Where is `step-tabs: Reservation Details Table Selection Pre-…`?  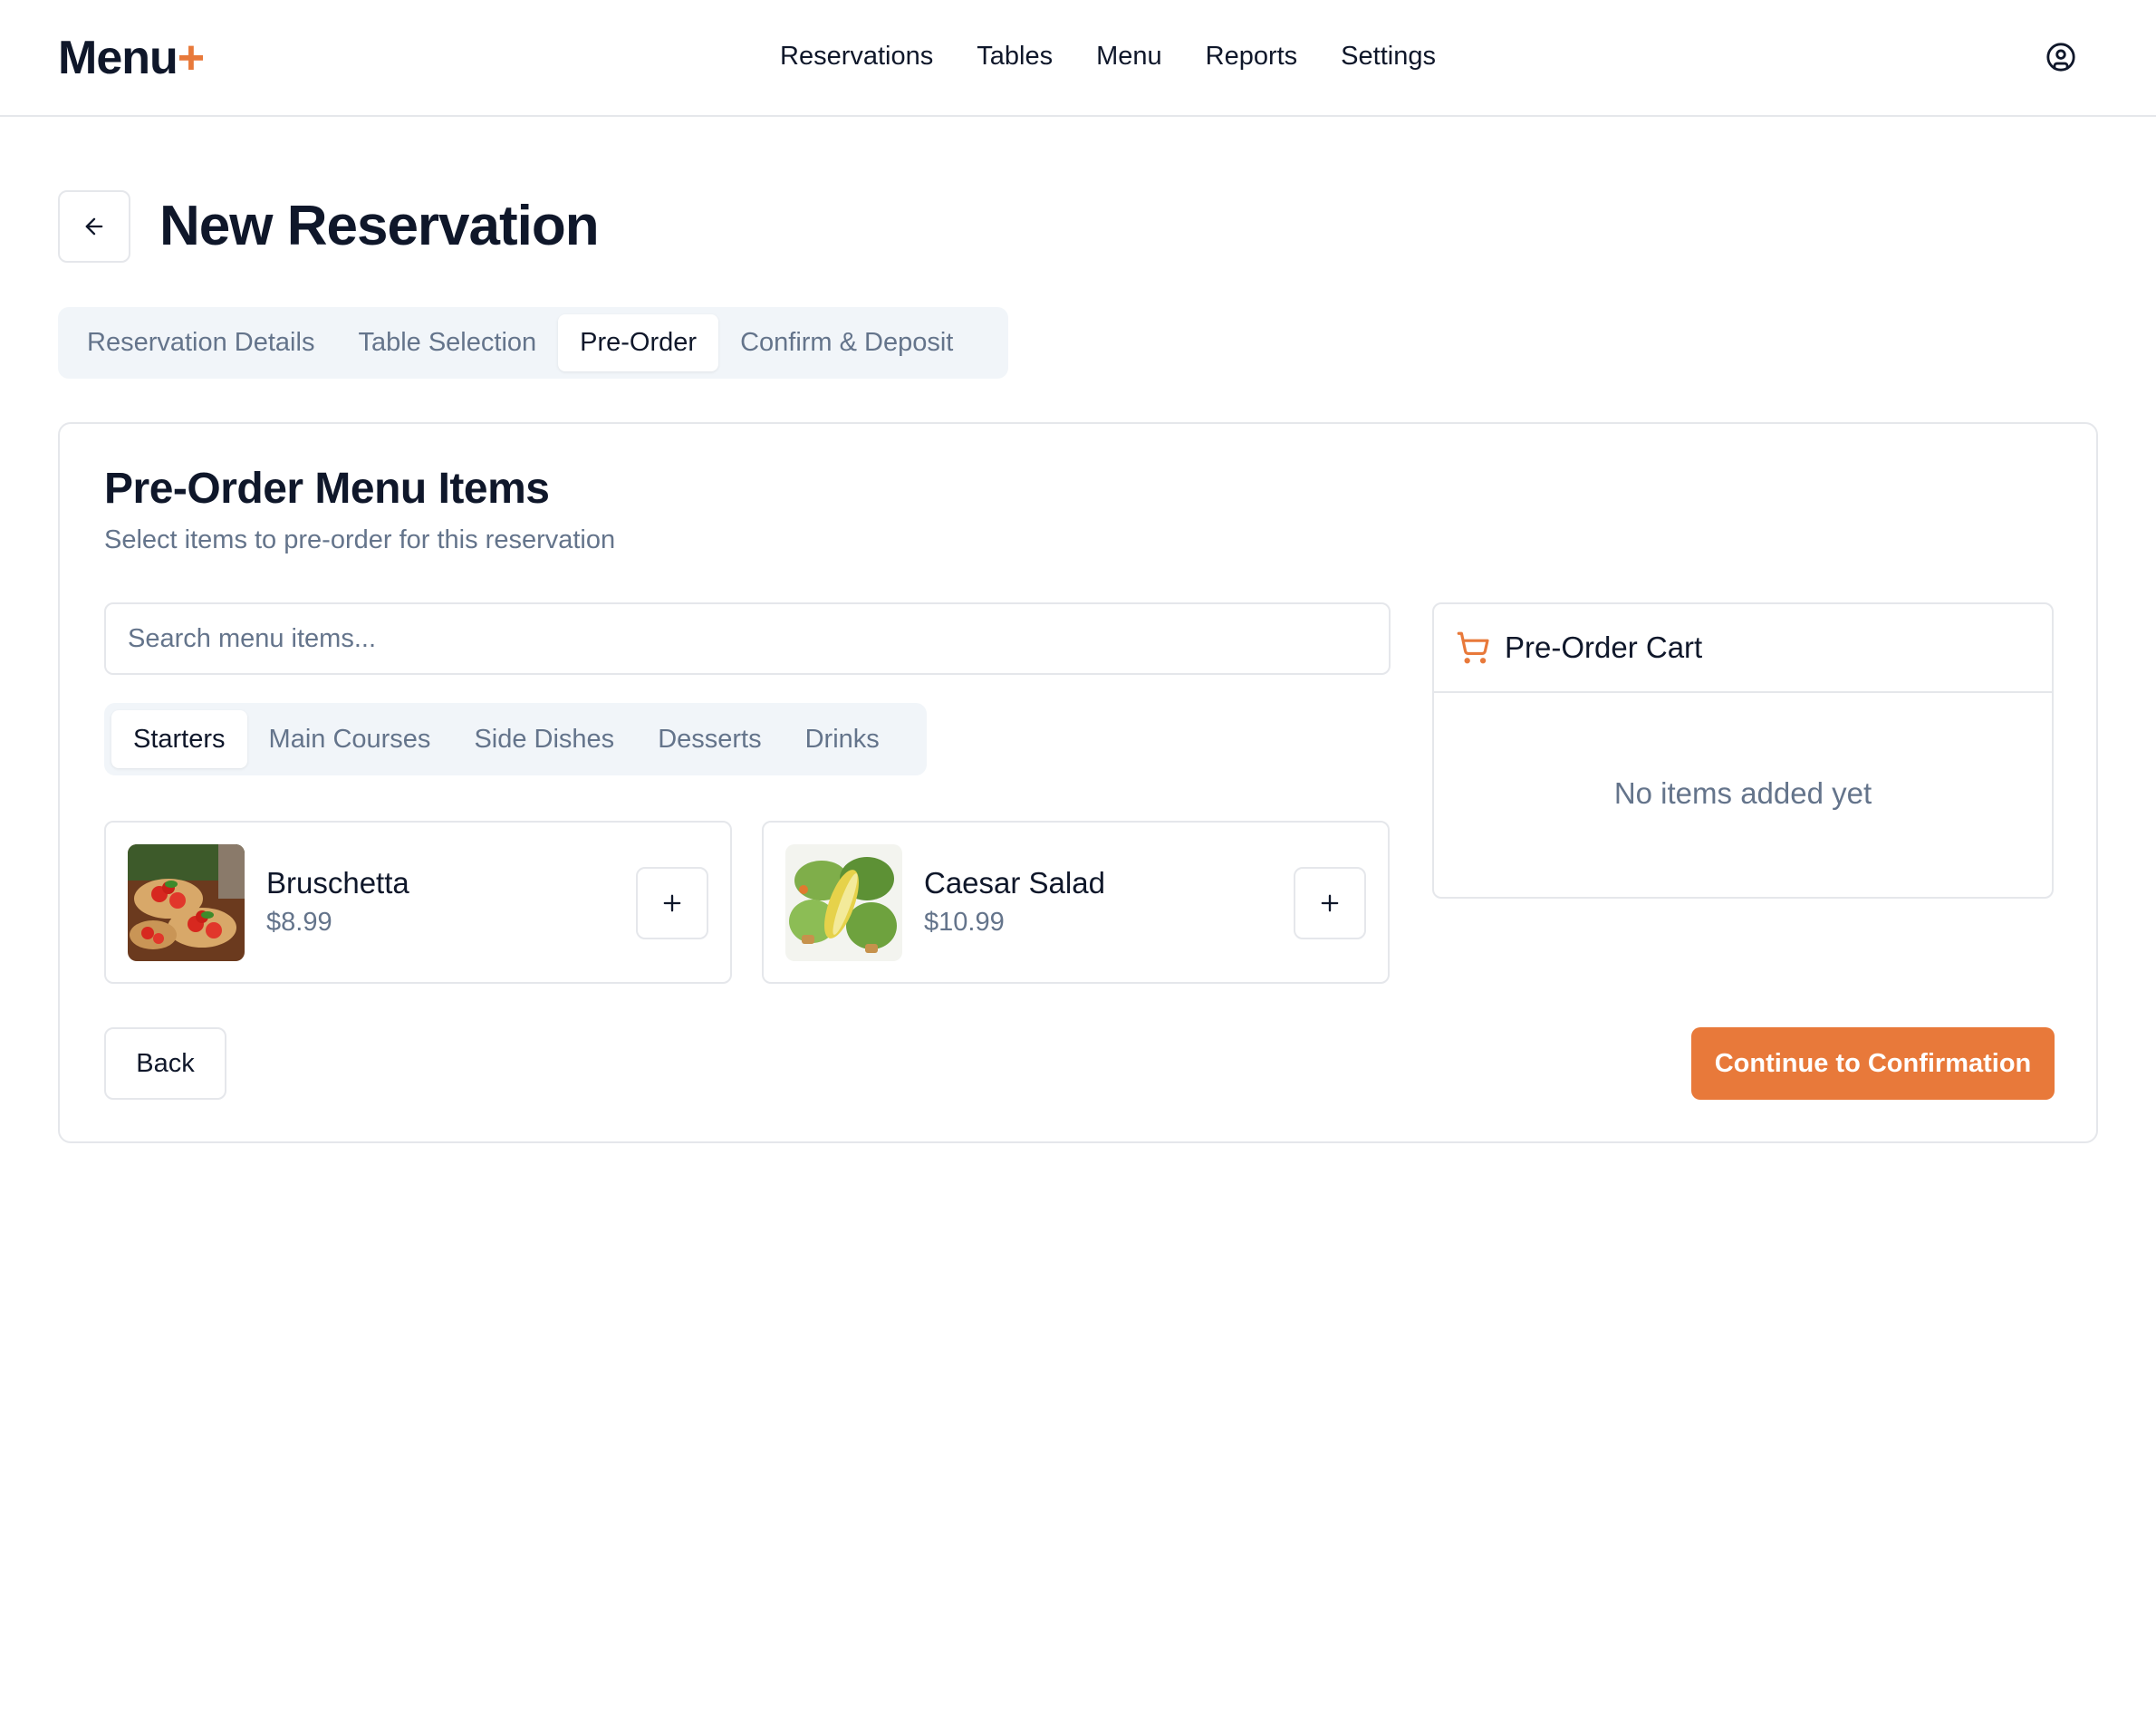 step-tabs: Reservation Details Table Selection Pre-… is located at coordinates (533, 343).